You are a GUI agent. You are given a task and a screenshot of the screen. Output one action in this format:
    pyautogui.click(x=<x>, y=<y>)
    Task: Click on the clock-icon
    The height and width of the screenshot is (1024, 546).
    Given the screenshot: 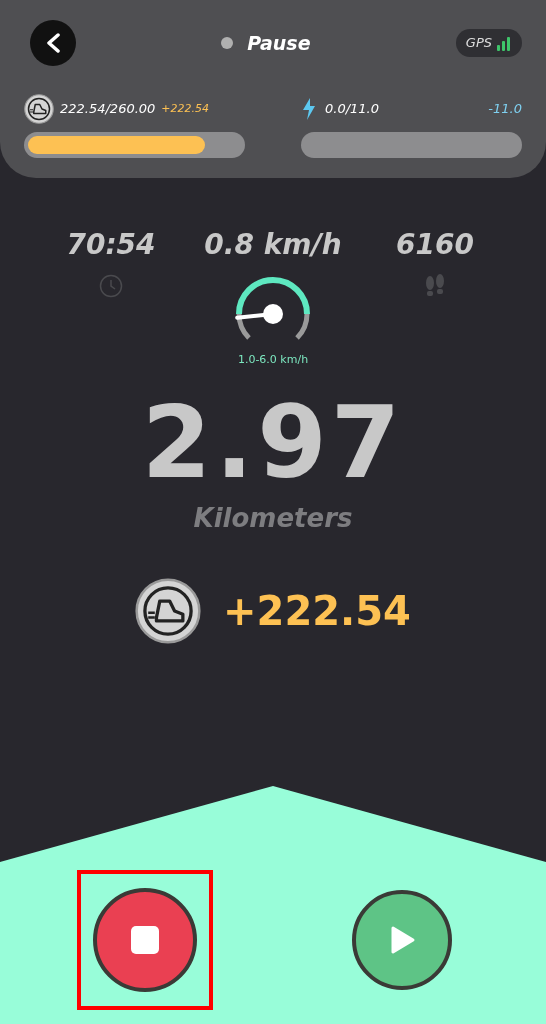 What is the action you would take?
    pyautogui.click(x=111, y=286)
    